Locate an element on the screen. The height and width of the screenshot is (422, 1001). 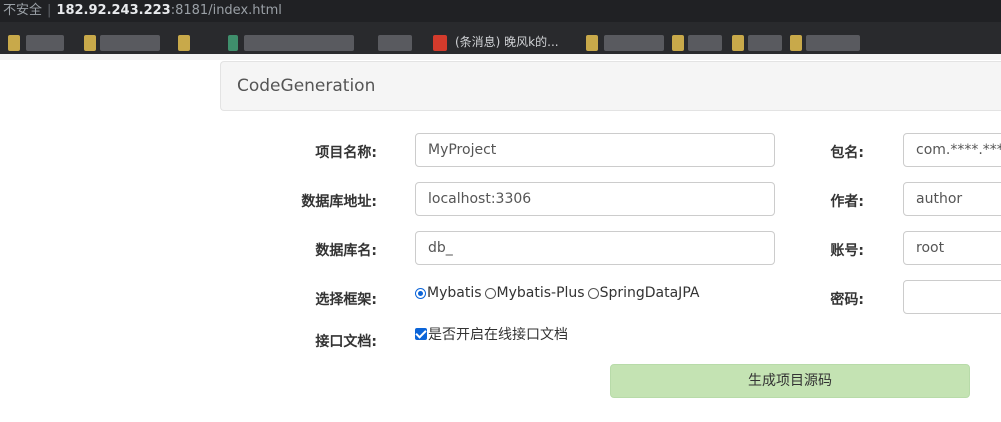
project-name-label: 项目名称: is located at coordinates (346, 153).